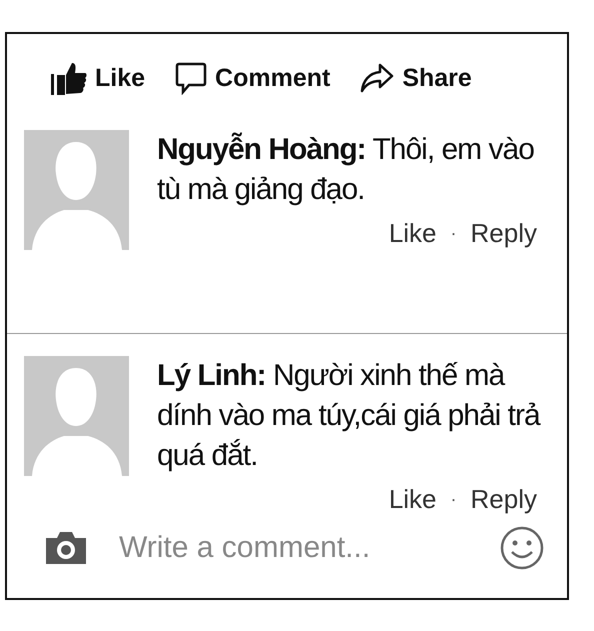  What do you see at coordinates (522, 548) in the screenshot?
I see `smiley-icon` at bounding box center [522, 548].